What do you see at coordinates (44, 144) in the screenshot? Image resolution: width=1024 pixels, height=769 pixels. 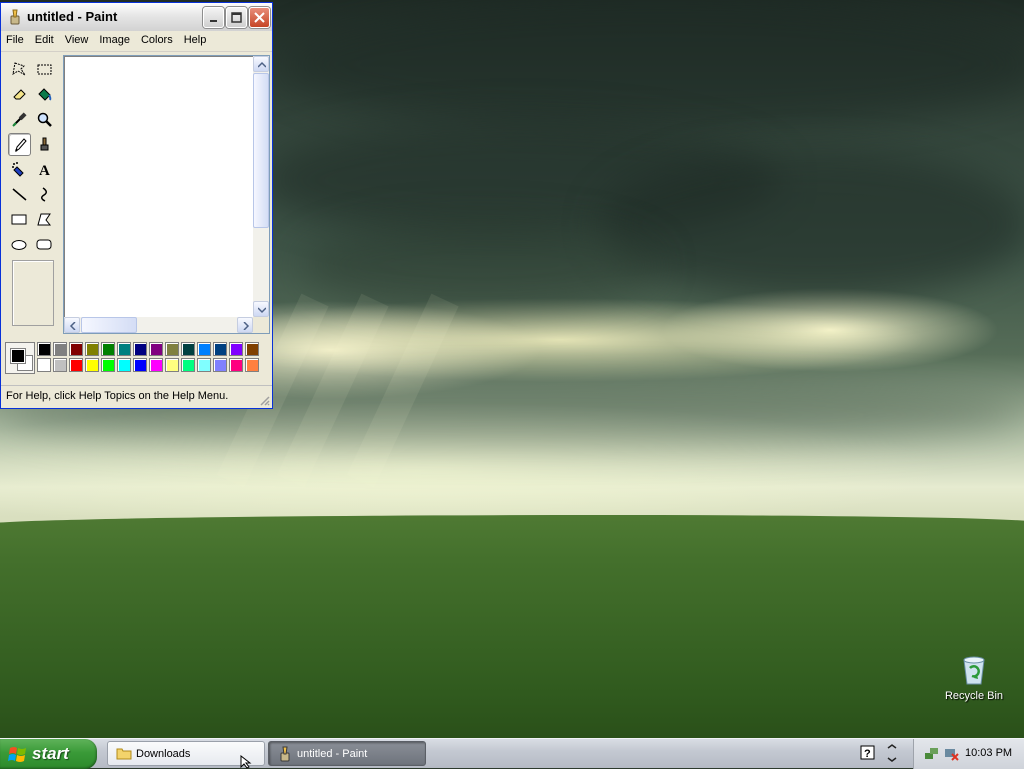 I see `tool-brush` at bounding box center [44, 144].